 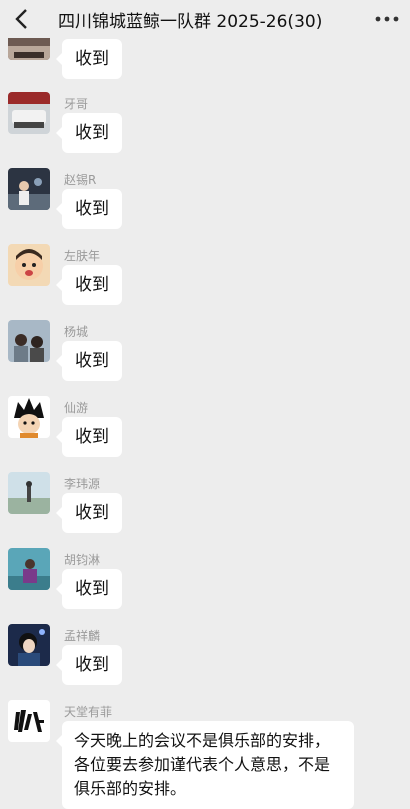 I want to click on sender-name: 天堂有菲, so click(x=88, y=712).